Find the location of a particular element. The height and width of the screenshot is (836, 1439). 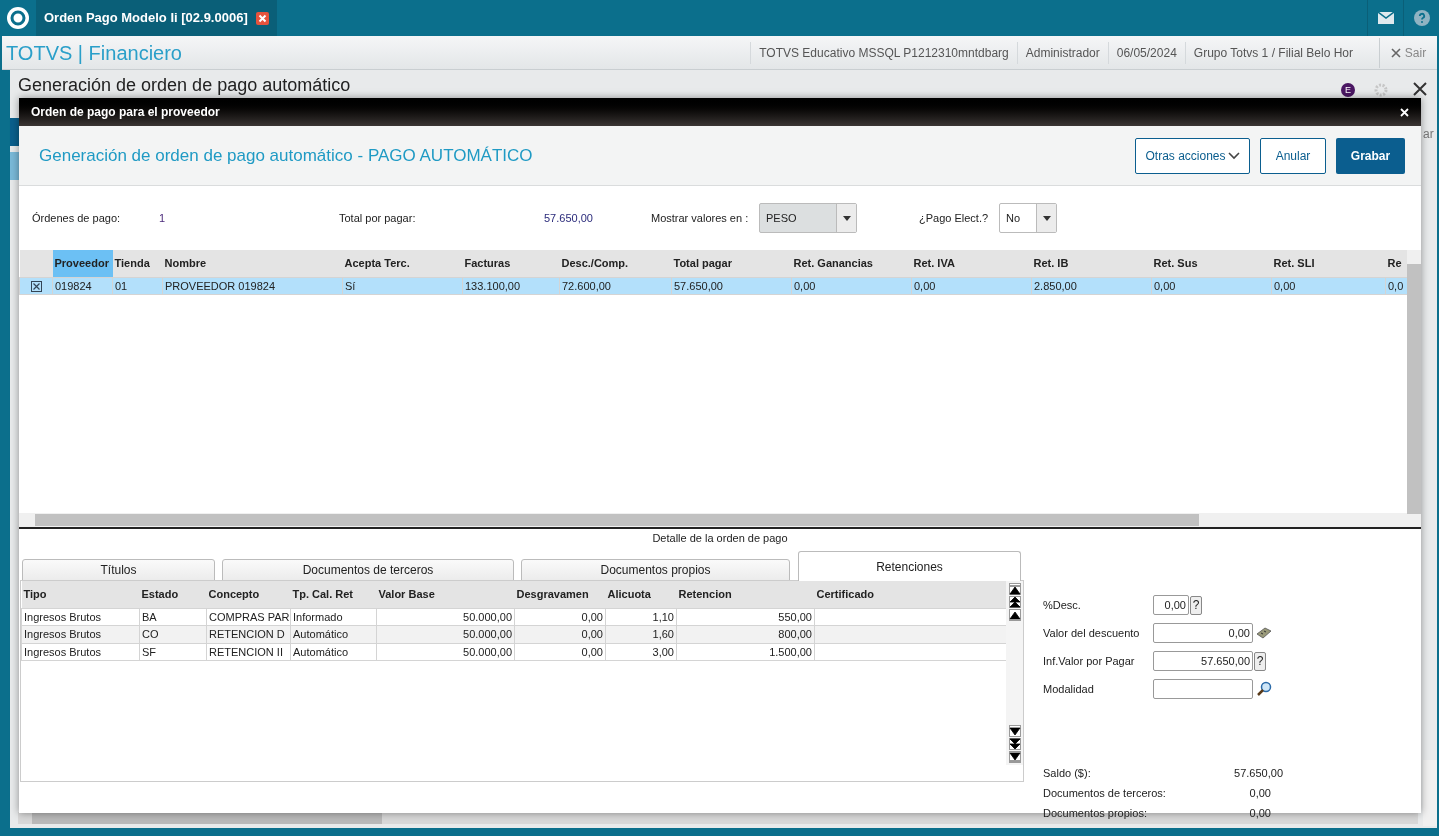

table-cell: 1,10 is located at coordinates (641, 617).